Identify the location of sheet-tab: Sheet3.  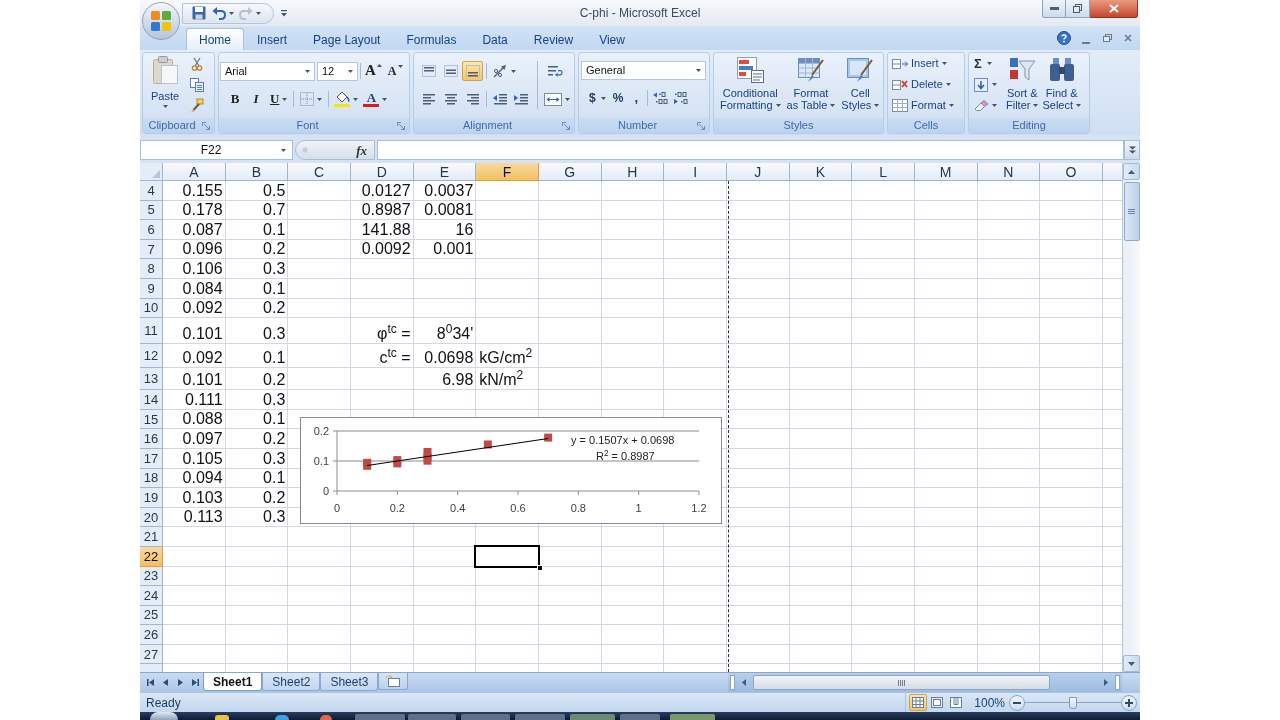
(349, 682).